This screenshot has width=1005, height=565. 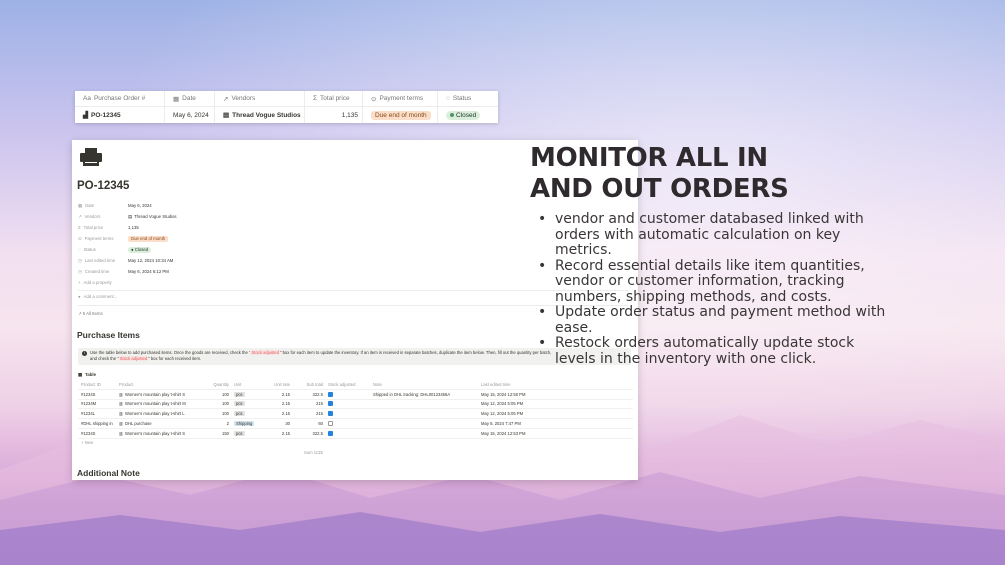 I want to click on cell-quantity: 2, so click(x=214, y=423).